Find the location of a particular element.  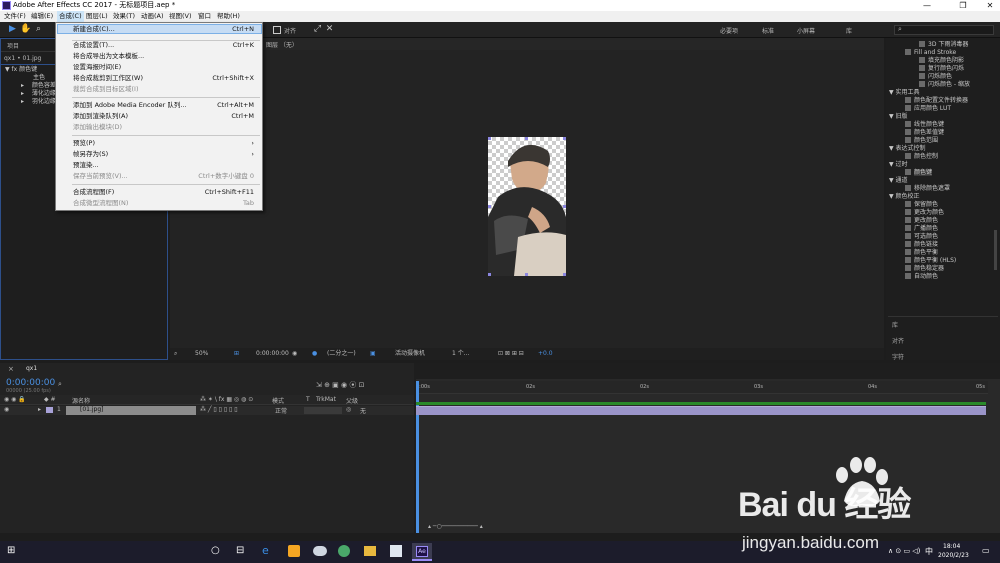

col-source-name: 源名称 is located at coordinates (81, 400).